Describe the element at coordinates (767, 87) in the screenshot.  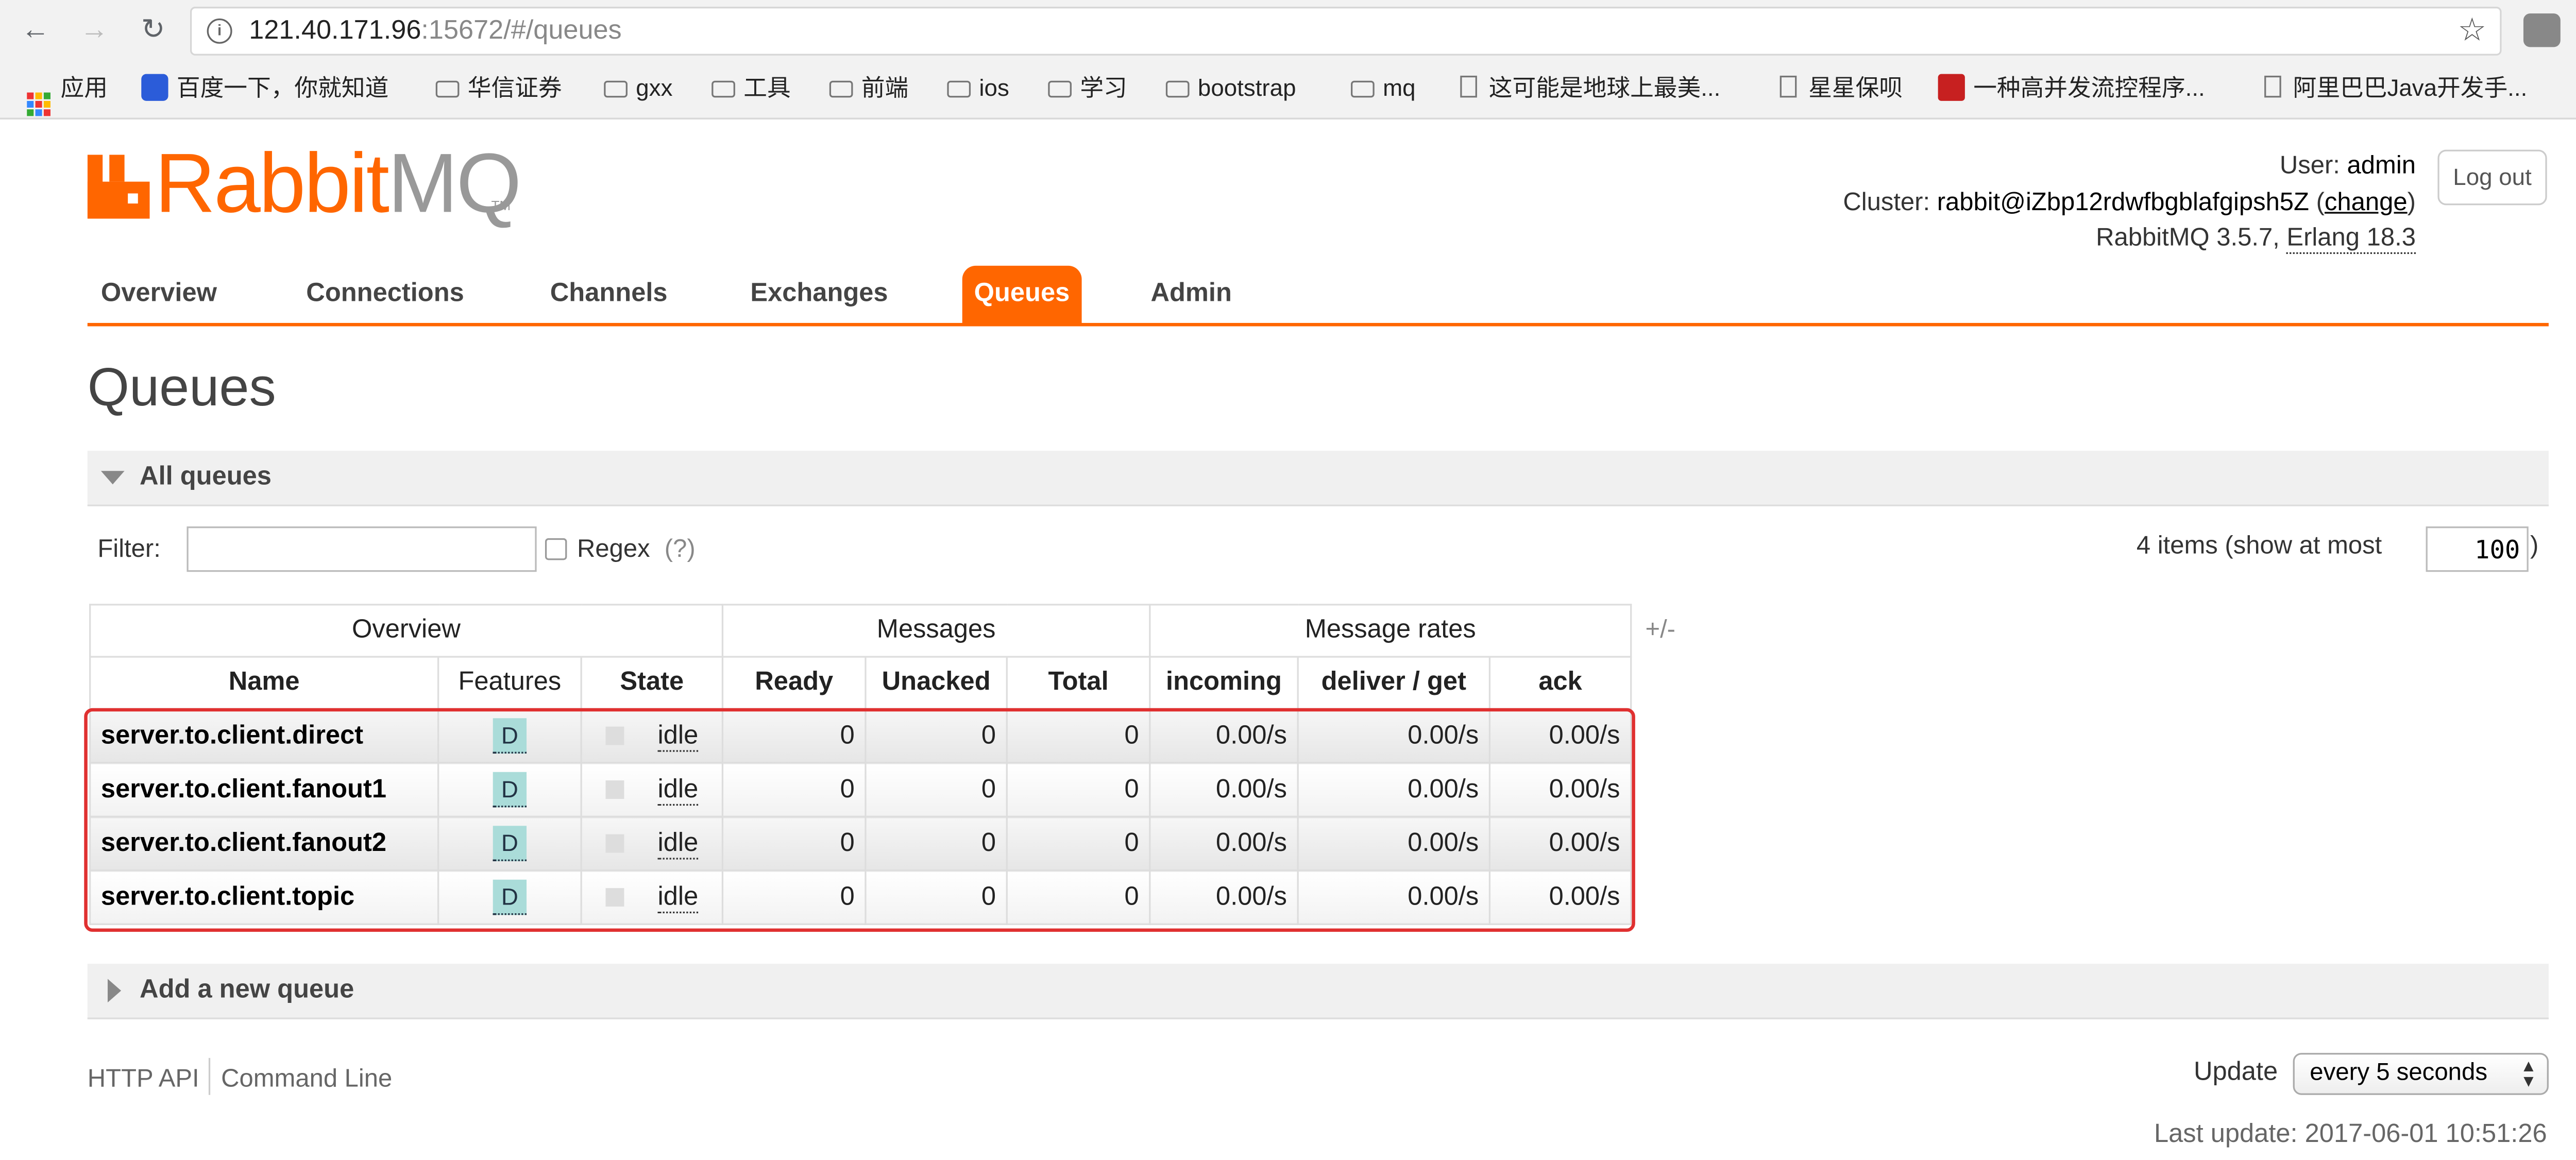
I see `bookmark-label: 工具` at that location.